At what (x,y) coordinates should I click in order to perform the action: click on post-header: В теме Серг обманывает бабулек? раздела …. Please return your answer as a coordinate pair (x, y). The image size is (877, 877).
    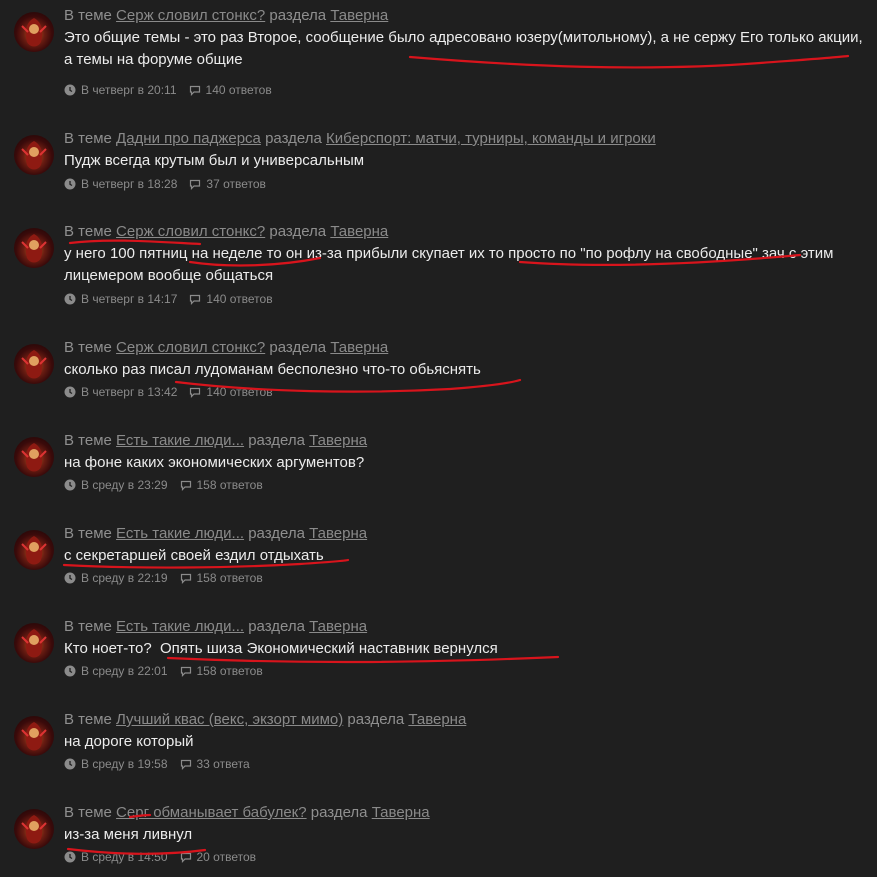
    Looking at the image, I should click on (247, 812).